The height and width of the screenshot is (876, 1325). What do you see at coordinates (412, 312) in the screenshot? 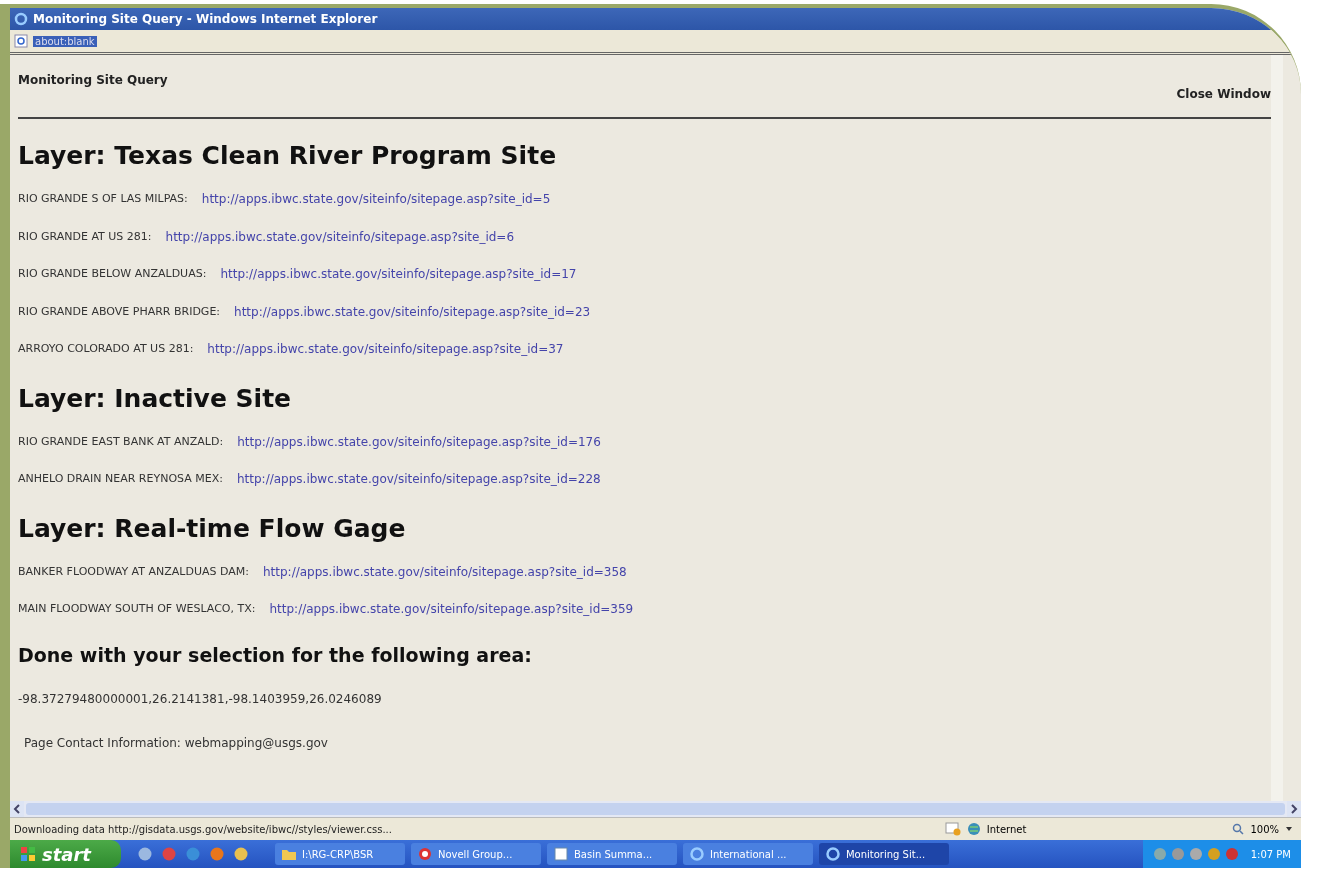
I see `site-link: http://apps.ibwc.state.gov/siteinfo/sitepage.asp?site_id=23` at bounding box center [412, 312].